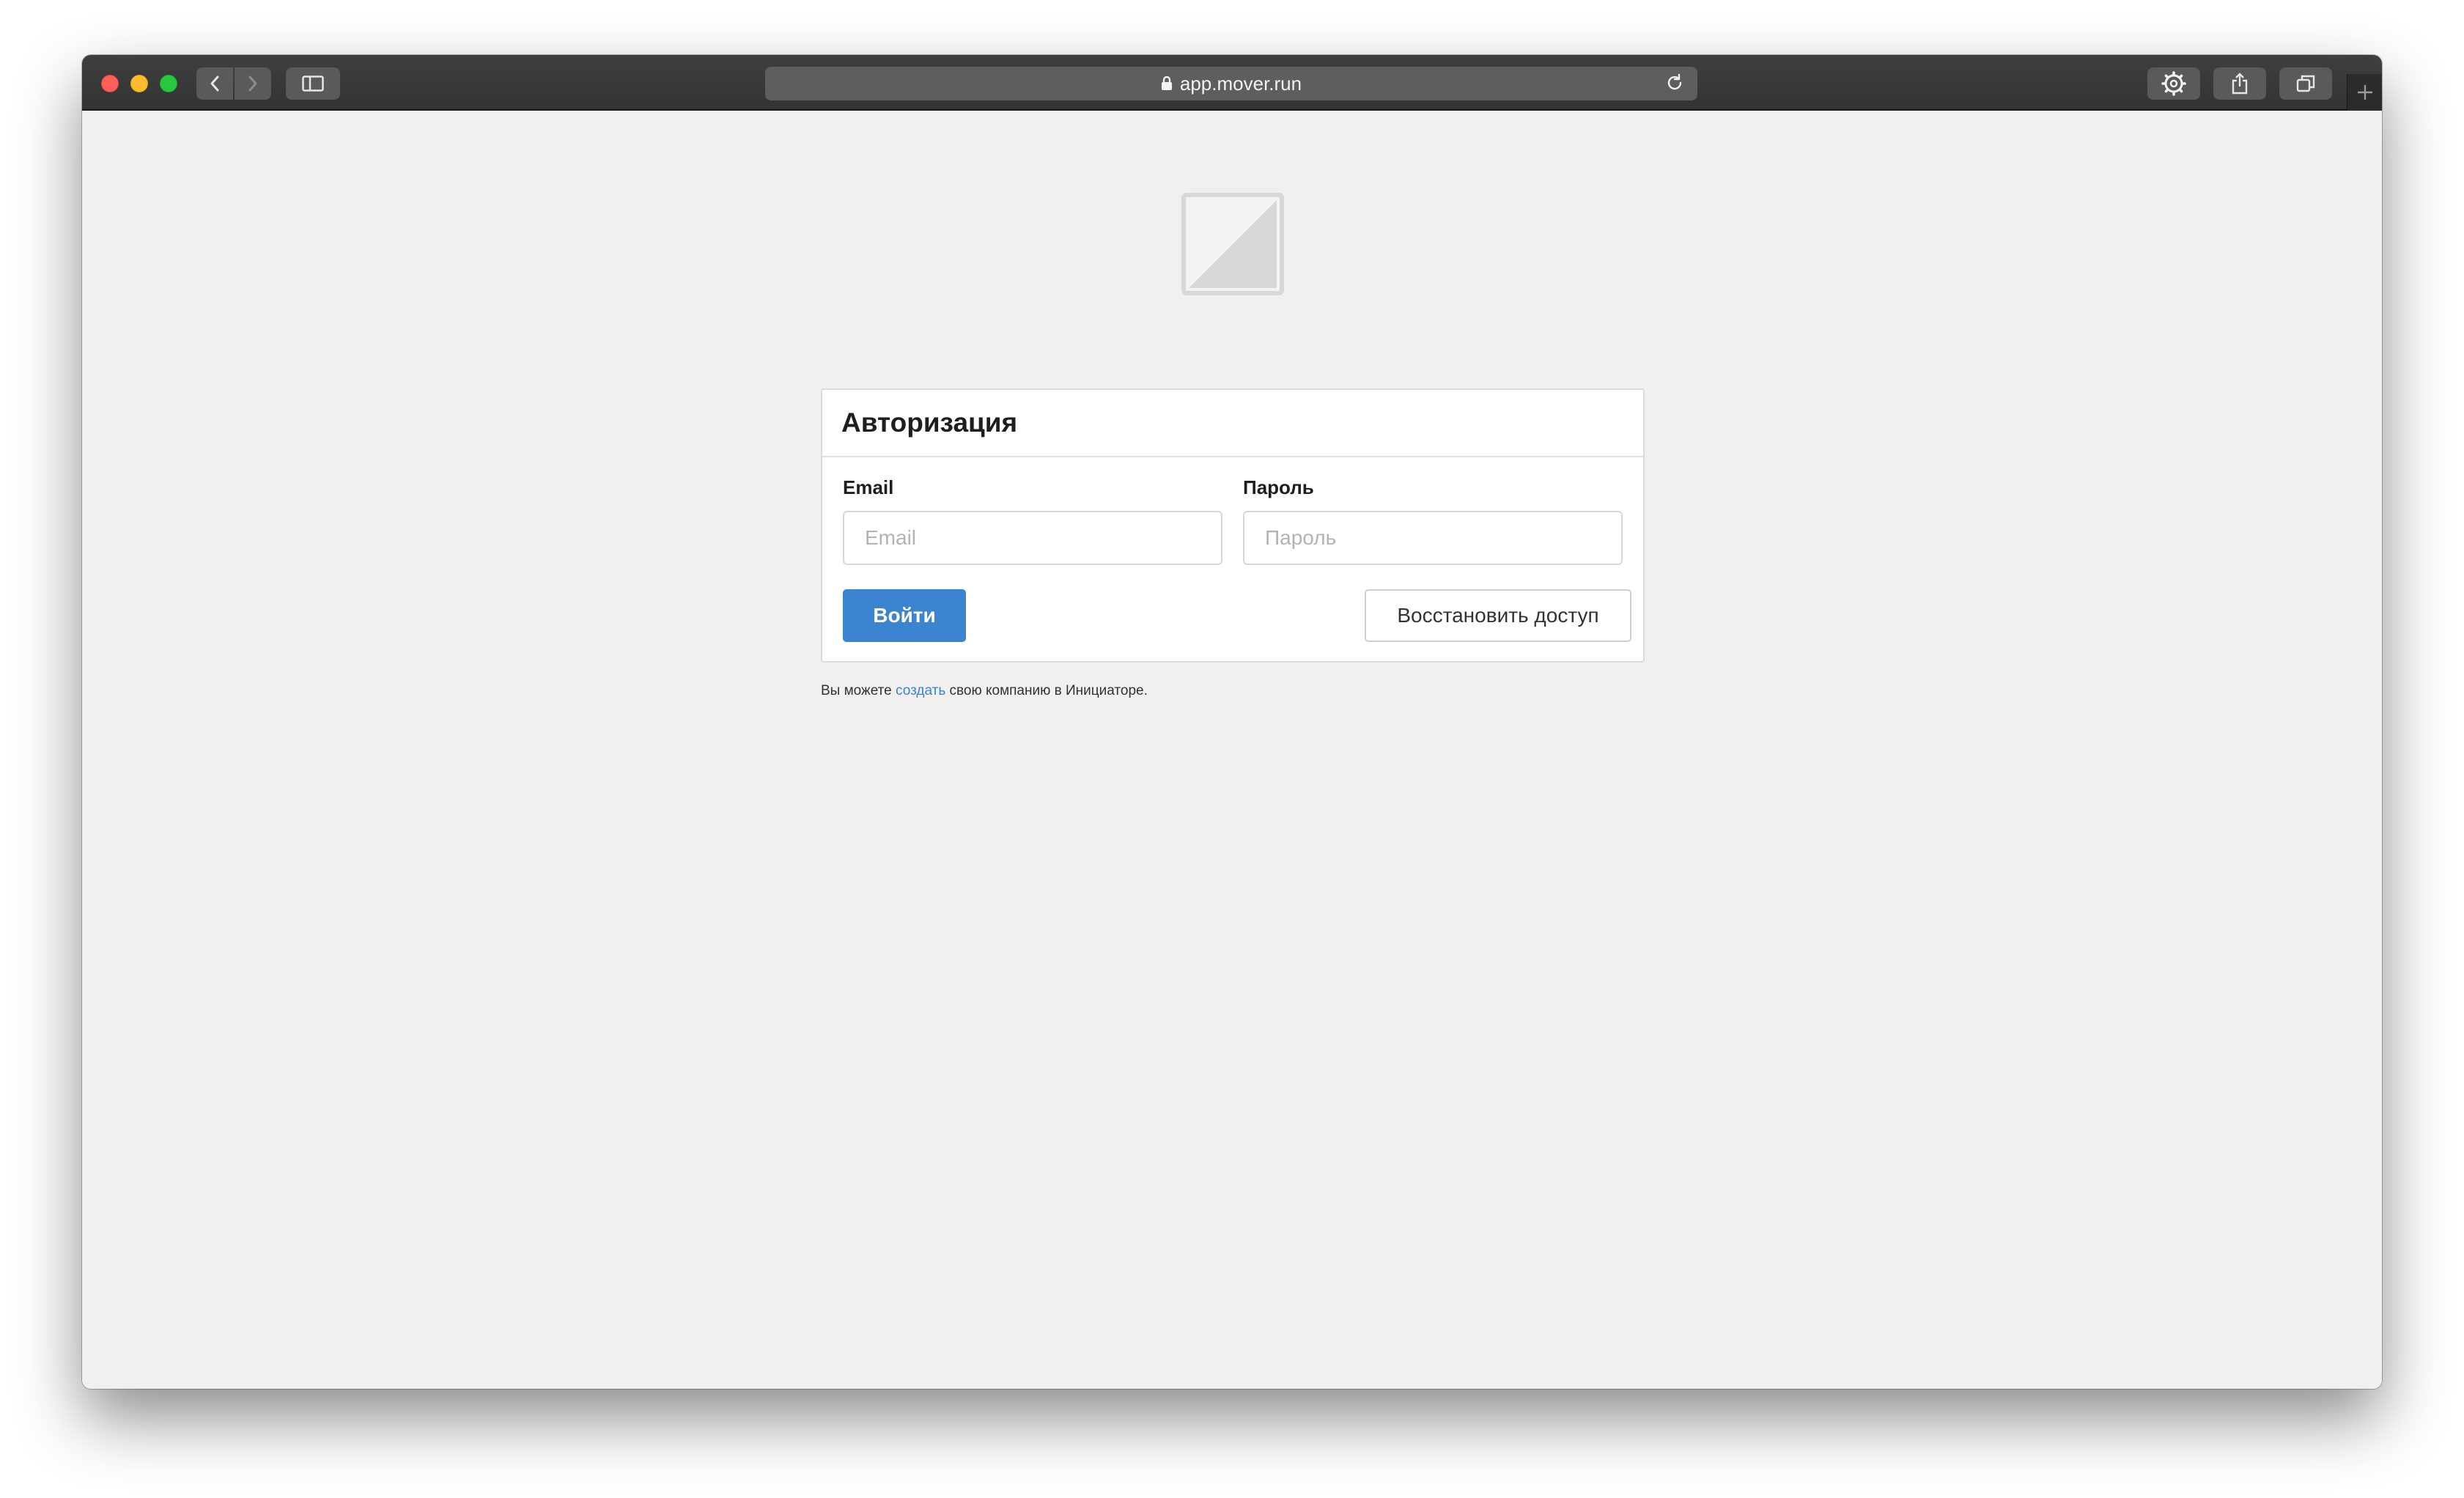 Image resolution: width=2464 pixels, height=1498 pixels. I want to click on new-tab-button, so click(2364, 92).